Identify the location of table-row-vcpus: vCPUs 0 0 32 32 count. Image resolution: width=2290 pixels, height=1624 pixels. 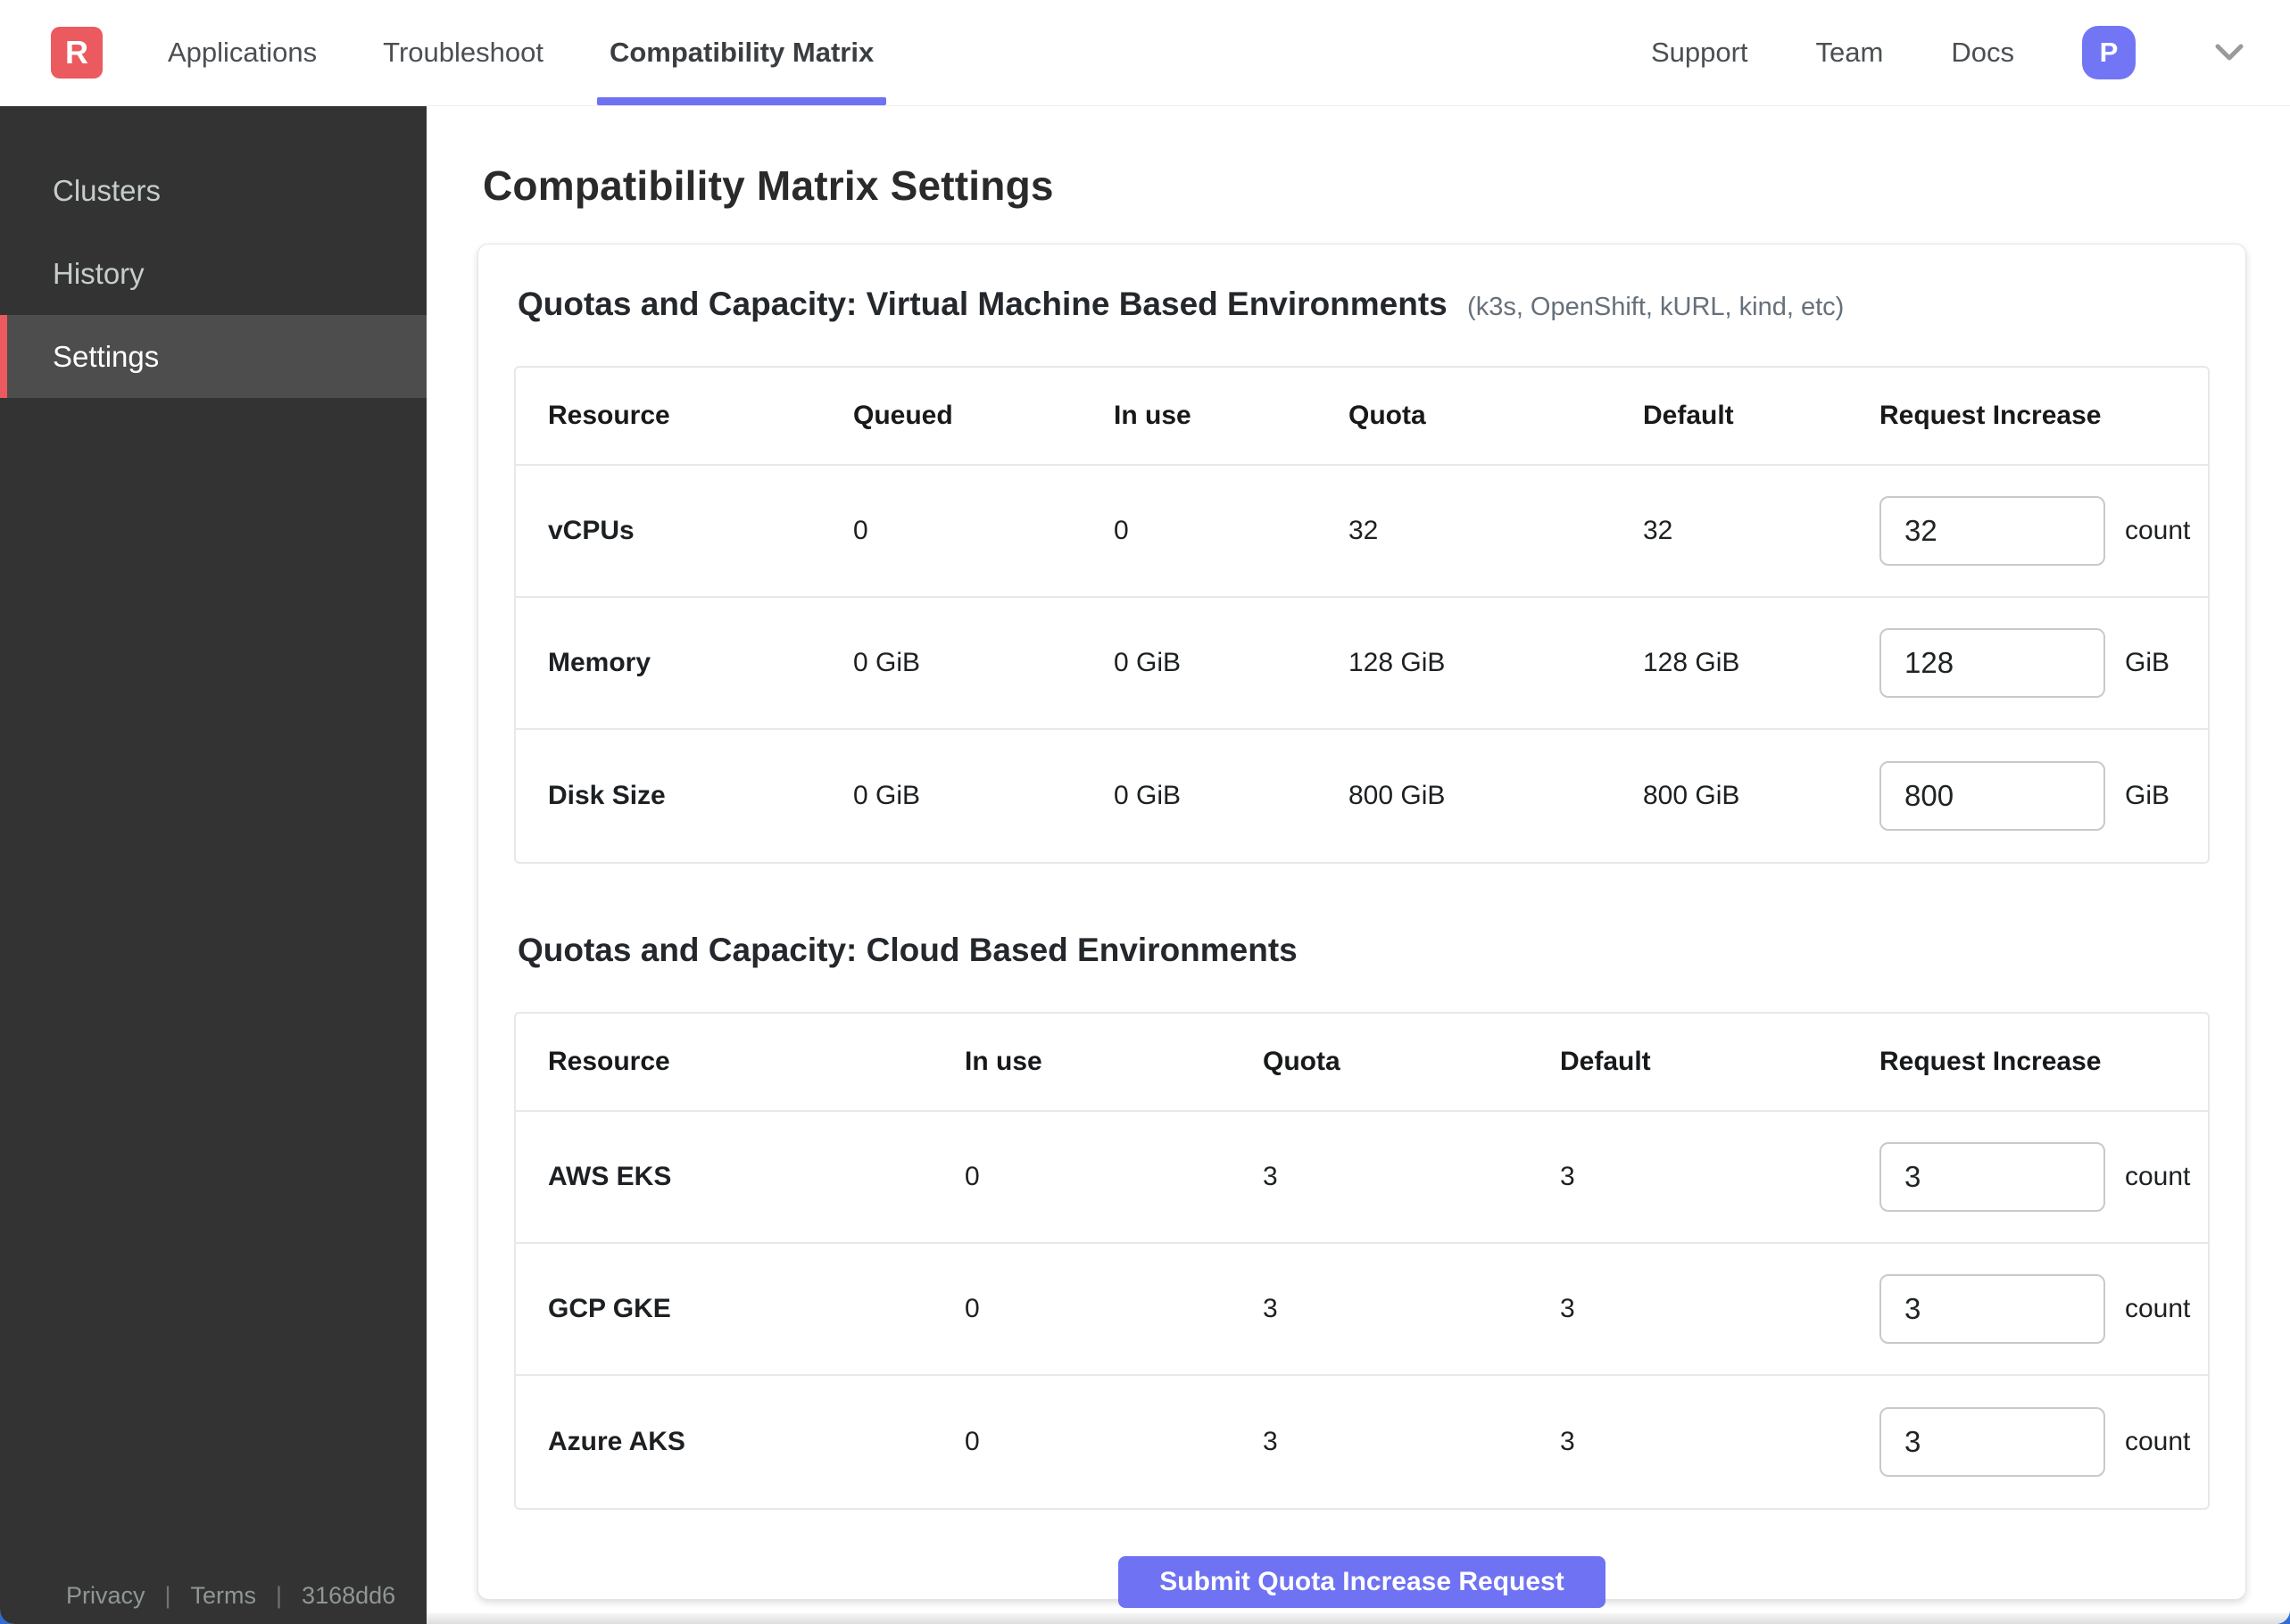
(1362, 532).